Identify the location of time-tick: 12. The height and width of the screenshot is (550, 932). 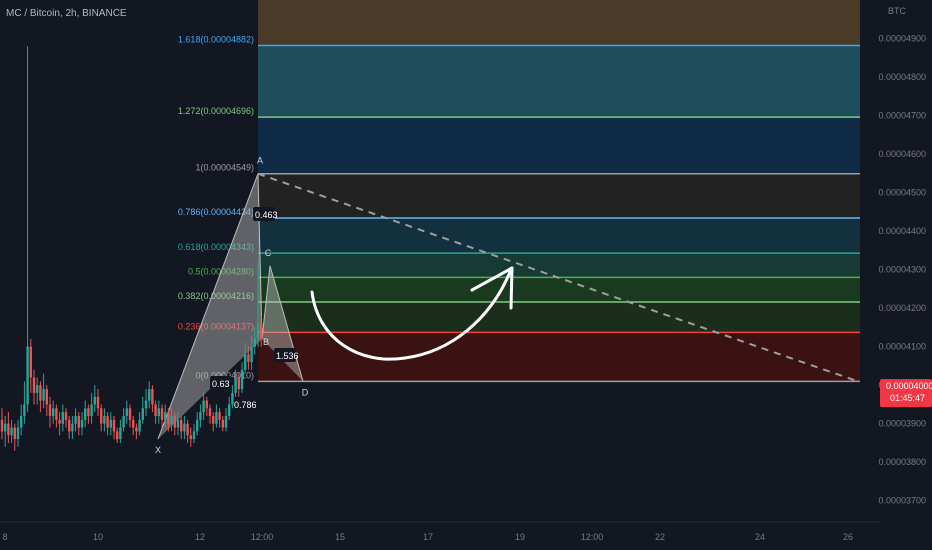
(200, 537).